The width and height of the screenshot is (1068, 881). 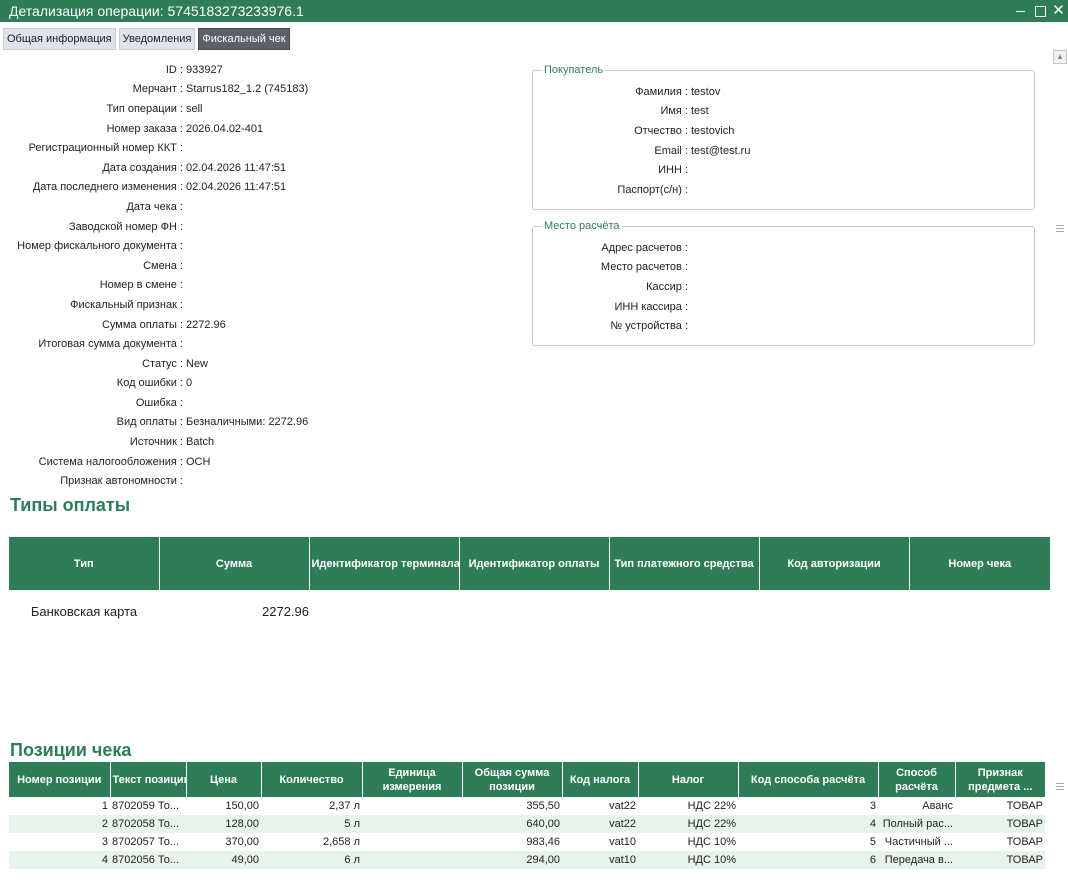 What do you see at coordinates (1058, 11) in the screenshot?
I see `close-icon: ✕` at bounding box center [1058, 11].